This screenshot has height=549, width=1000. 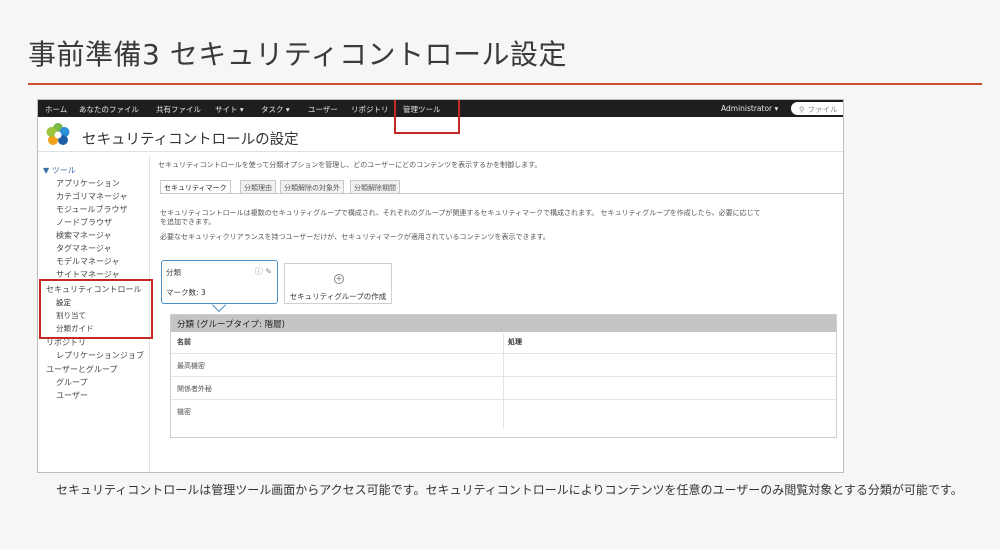 I want to click on row-name: 最高機密, so click(x=191, y=366).